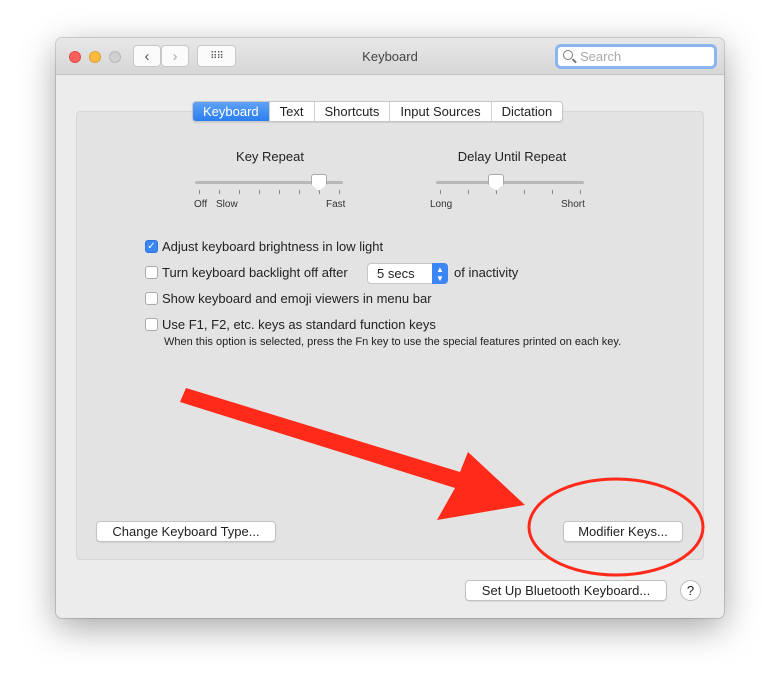 Image resolution: width=780 pixels, height=693 pixels. Describe the element at coordinates (352, 454) in the screenshot. I see `red-arrow-annotation` at that location.